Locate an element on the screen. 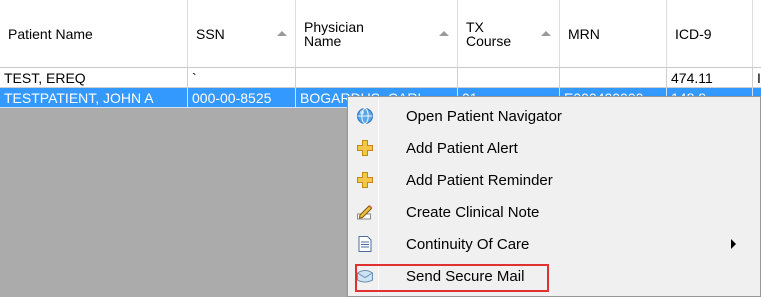  menu-item-add-patient-reminder: Add Patient Reminder is located at coordinates (554, 180).